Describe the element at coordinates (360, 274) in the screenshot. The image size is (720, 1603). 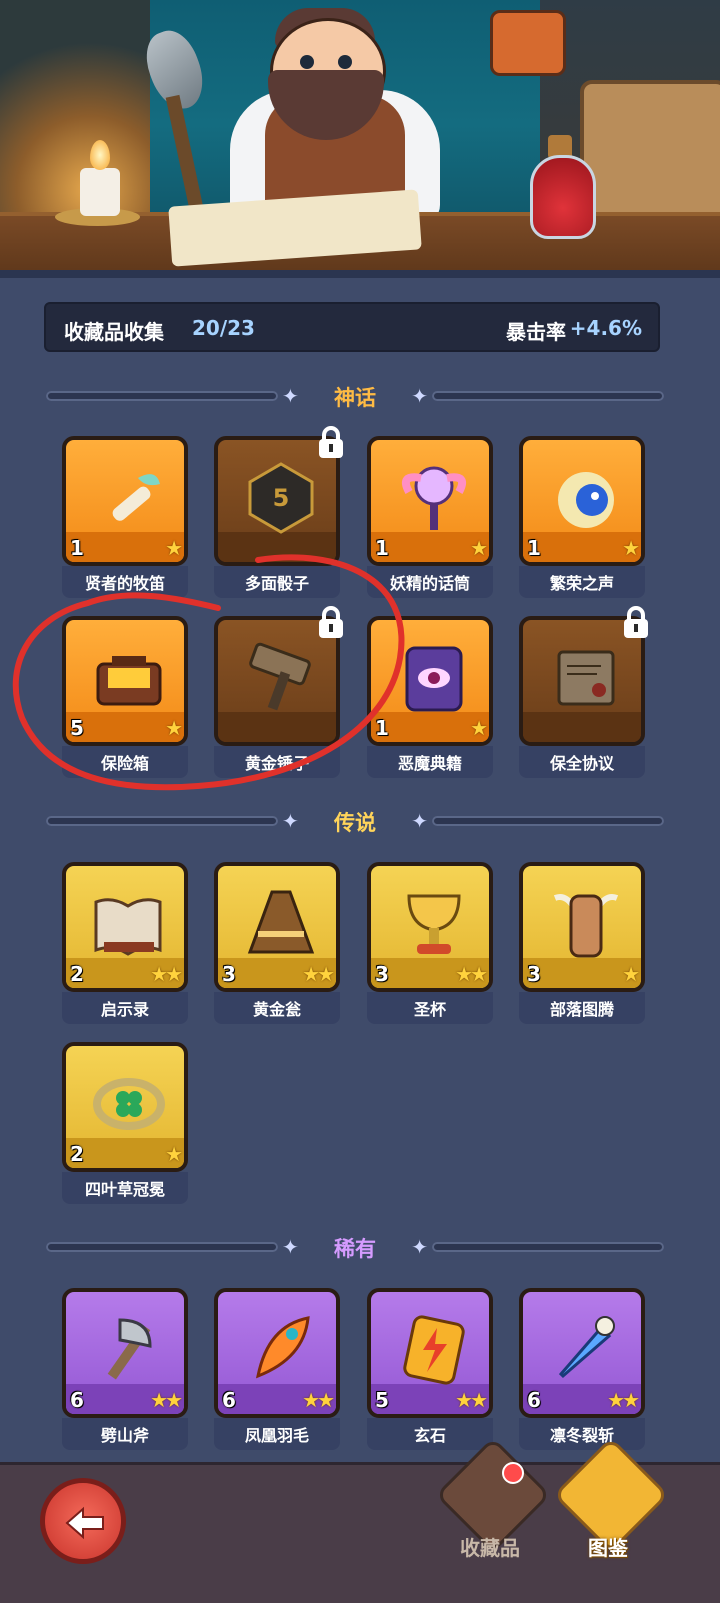
I see `scene-border` at that location.